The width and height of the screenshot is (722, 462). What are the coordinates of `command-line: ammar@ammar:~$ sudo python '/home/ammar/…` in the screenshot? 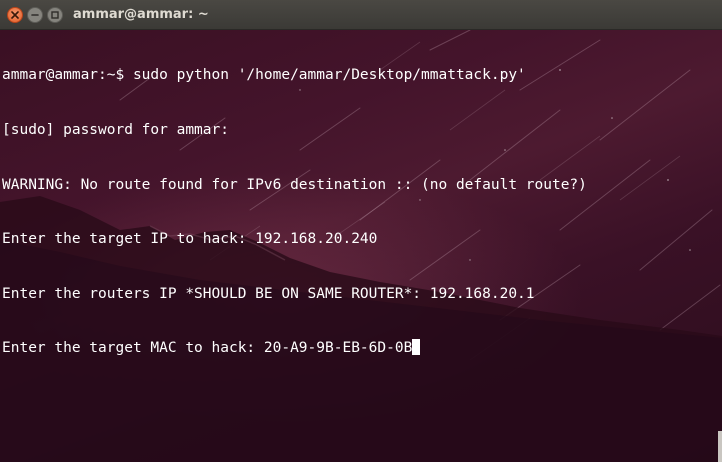 It's located at (264, 75).